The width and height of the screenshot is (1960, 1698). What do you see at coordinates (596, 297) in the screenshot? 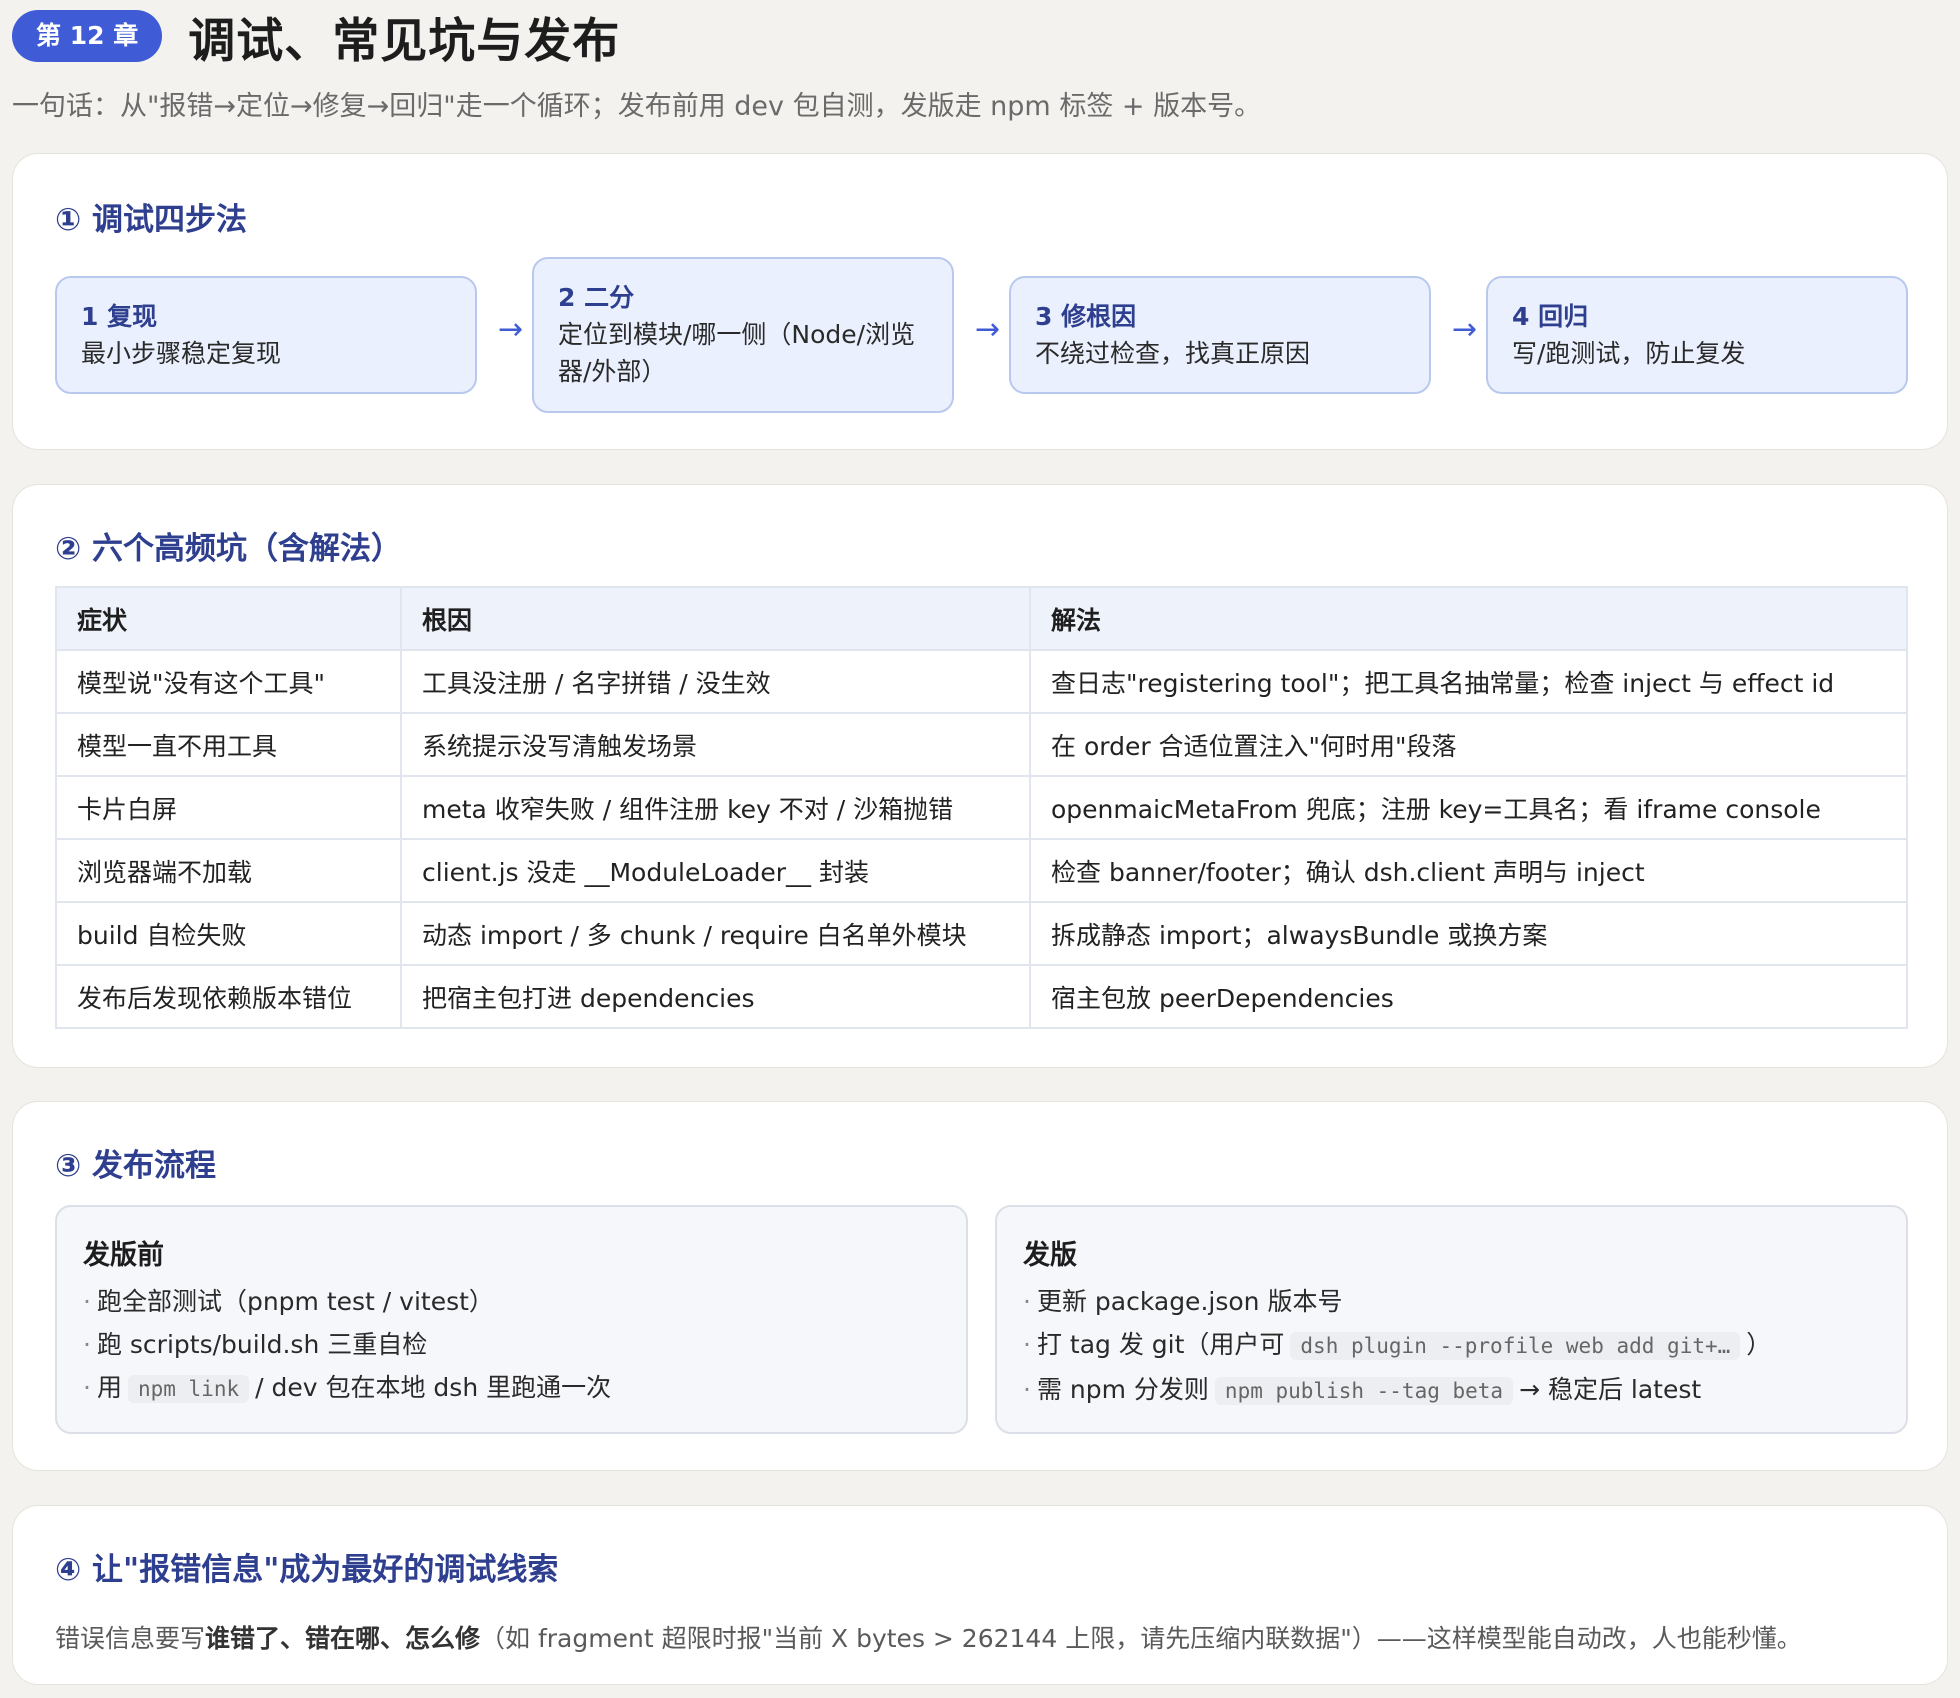
I see `step-number: 2 二分` at bounding box center [596, 297].